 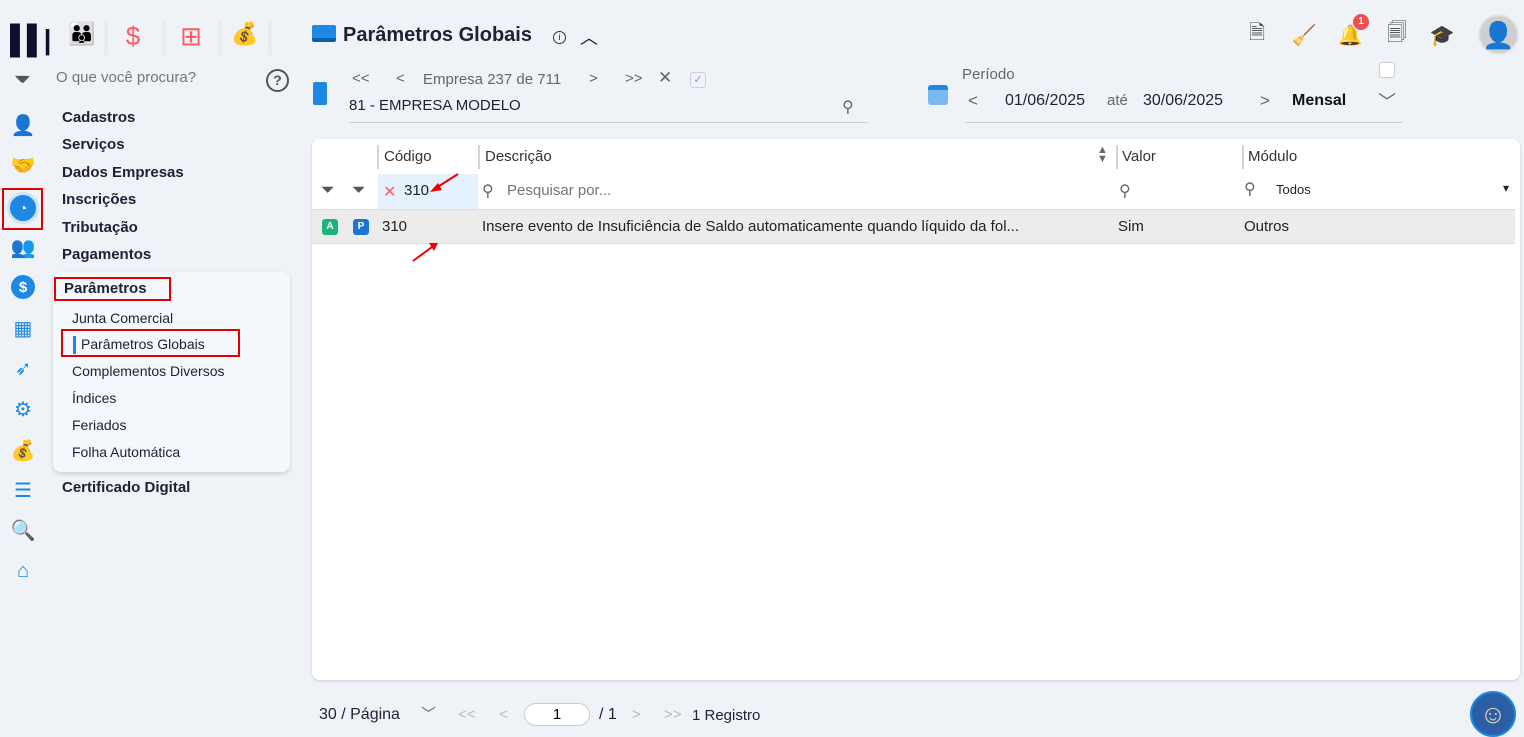 I want to click on period-next-button: >, so click(x=1265, y=101).